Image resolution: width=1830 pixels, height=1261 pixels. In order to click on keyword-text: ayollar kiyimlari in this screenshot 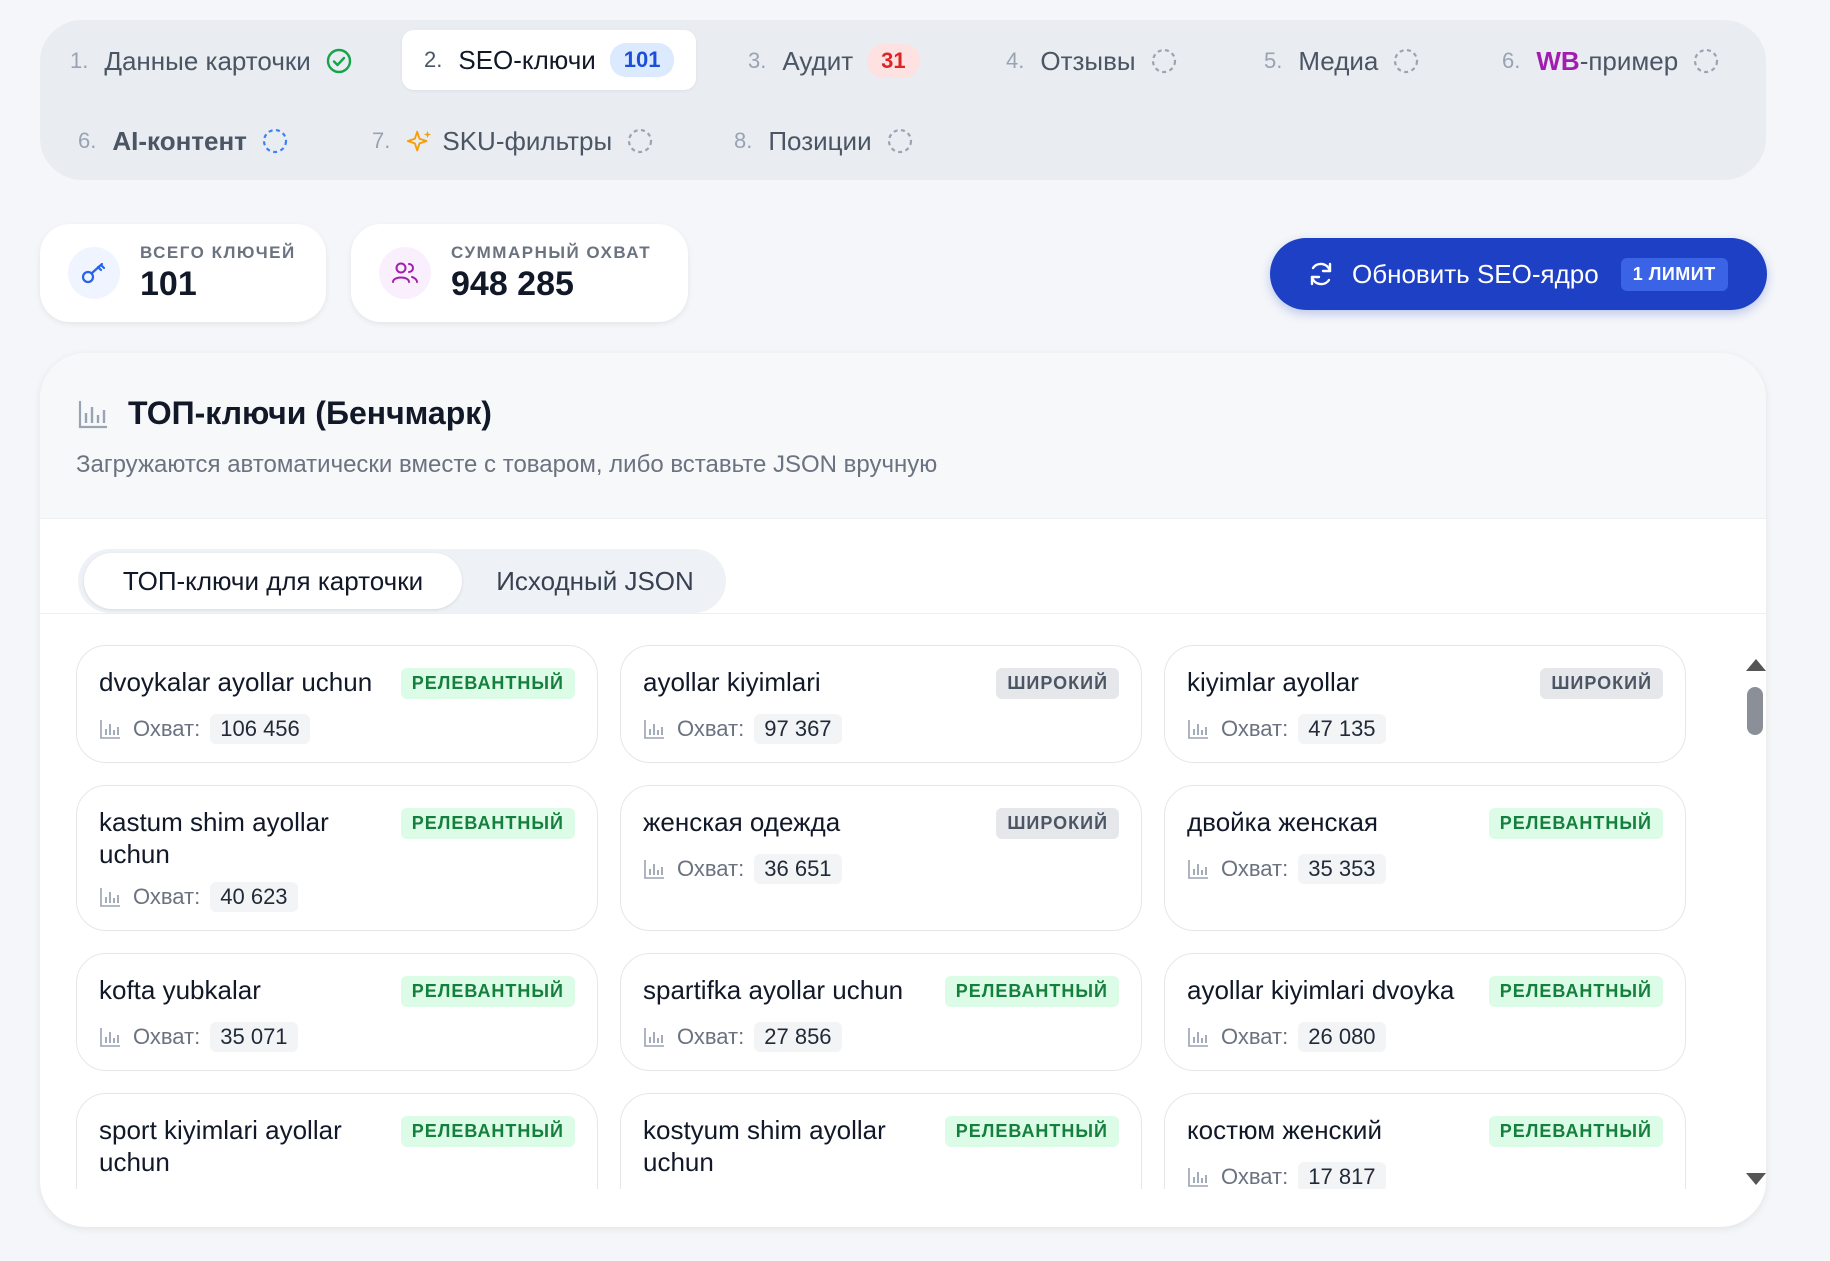, I will do `click(732, 682)`.